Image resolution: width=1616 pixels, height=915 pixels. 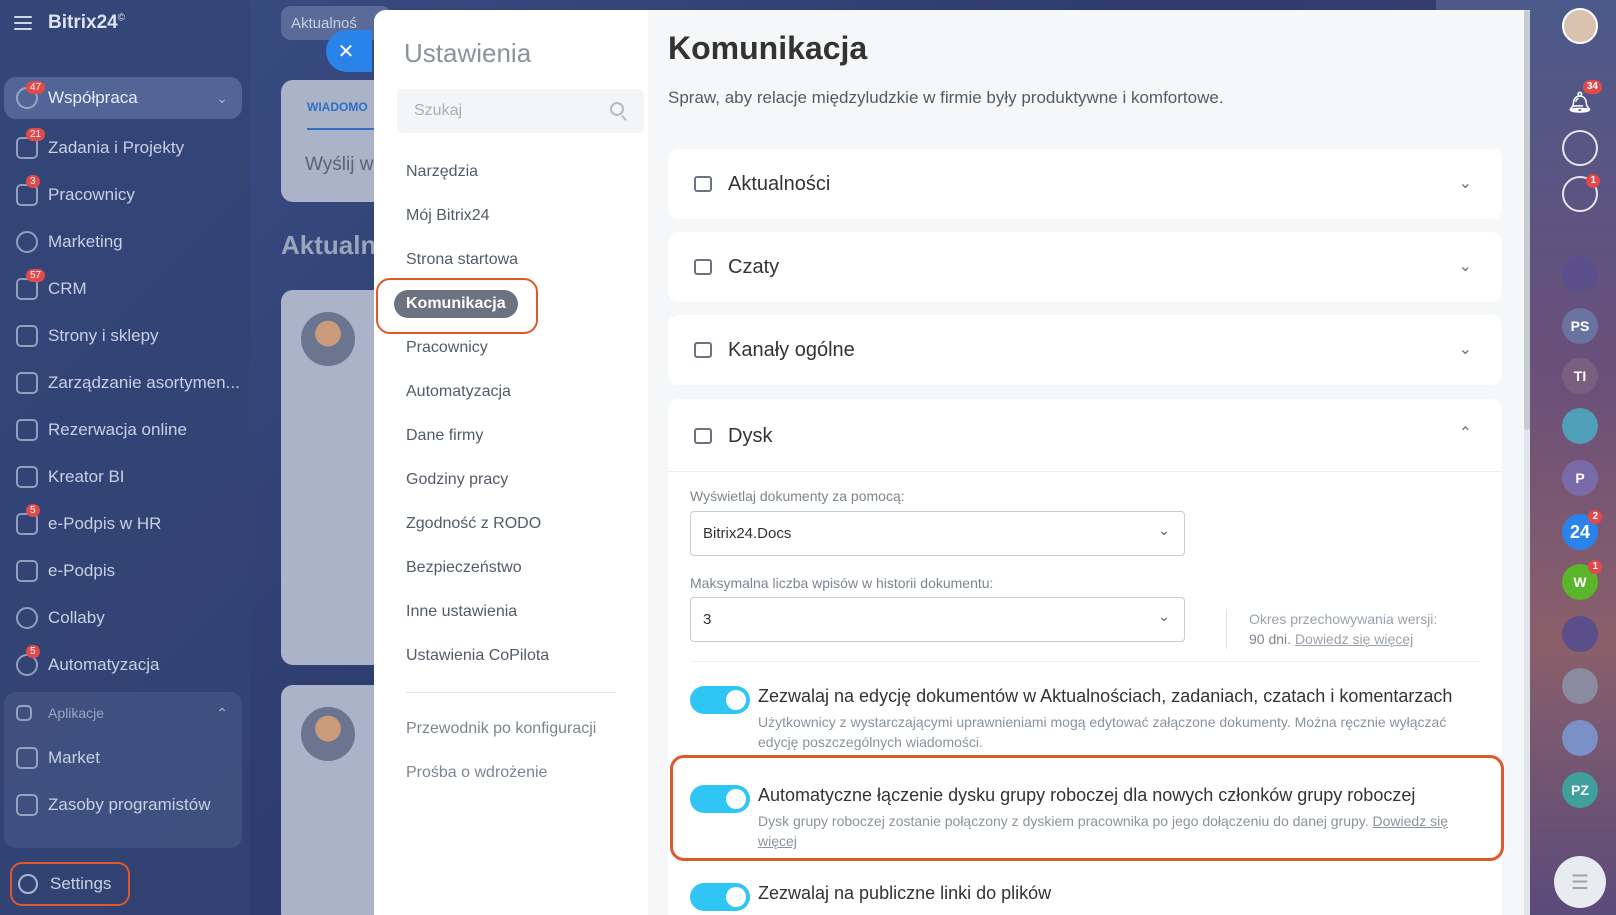 What do you see at coordinates (123, 804) in the screenshot?
I see `nav-item-developer: Zasoby programistów` at bounding box center [123, 804].